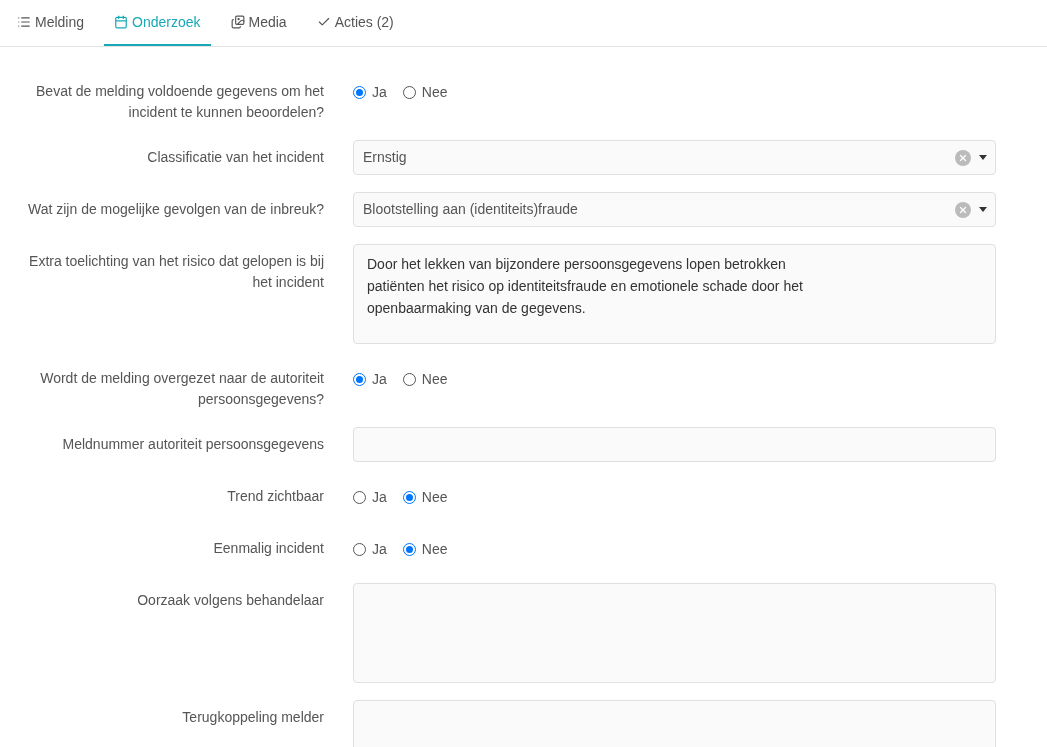 The width and height of the screenshot is (1047, 747). What do you see at coordinates (176, 209) in the screenshot?
I see `field-label: Wat zijn de mogelijke gevolgen van de inbreuk?` at bounding box center [176, 209].